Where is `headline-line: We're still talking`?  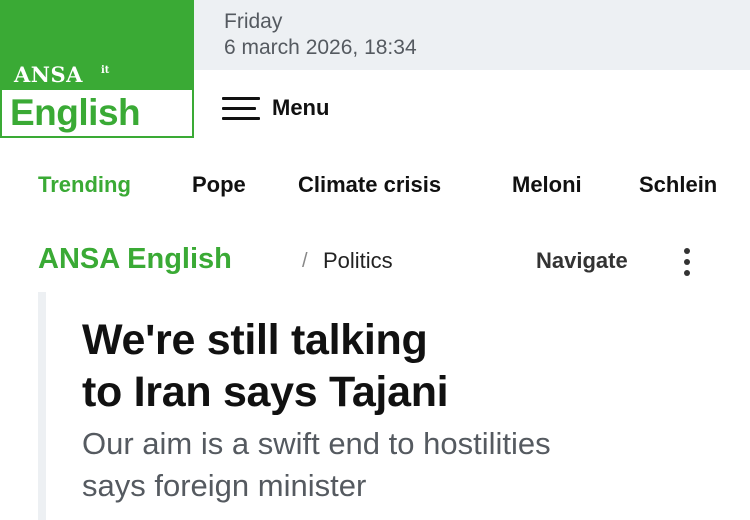 headline-line: We're still talking is located at coordinates (255, 340).